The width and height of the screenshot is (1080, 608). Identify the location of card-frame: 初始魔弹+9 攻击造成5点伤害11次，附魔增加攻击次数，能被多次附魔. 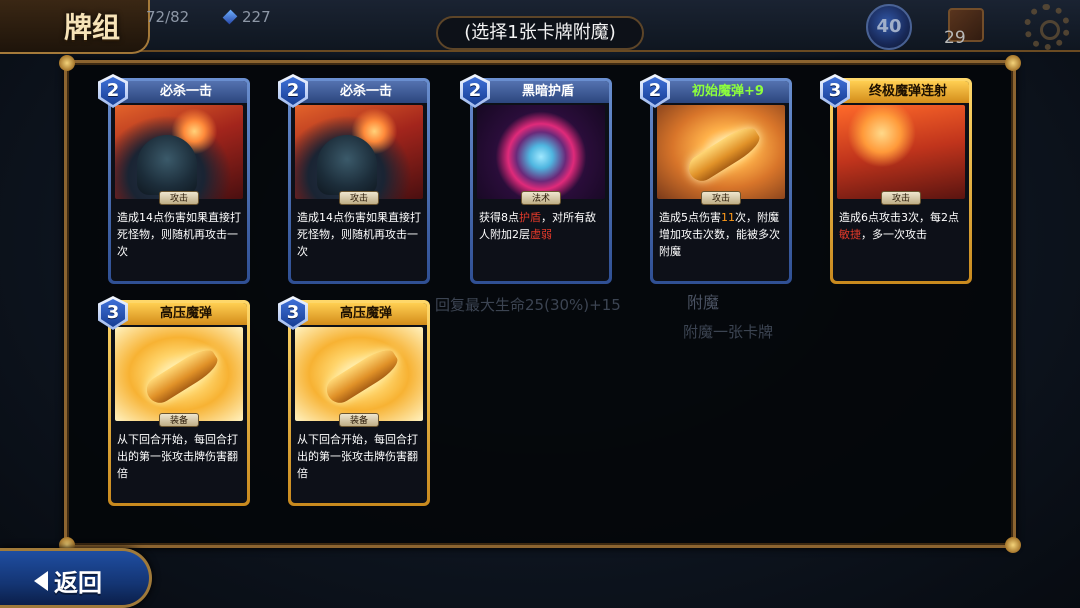
(721, 181).